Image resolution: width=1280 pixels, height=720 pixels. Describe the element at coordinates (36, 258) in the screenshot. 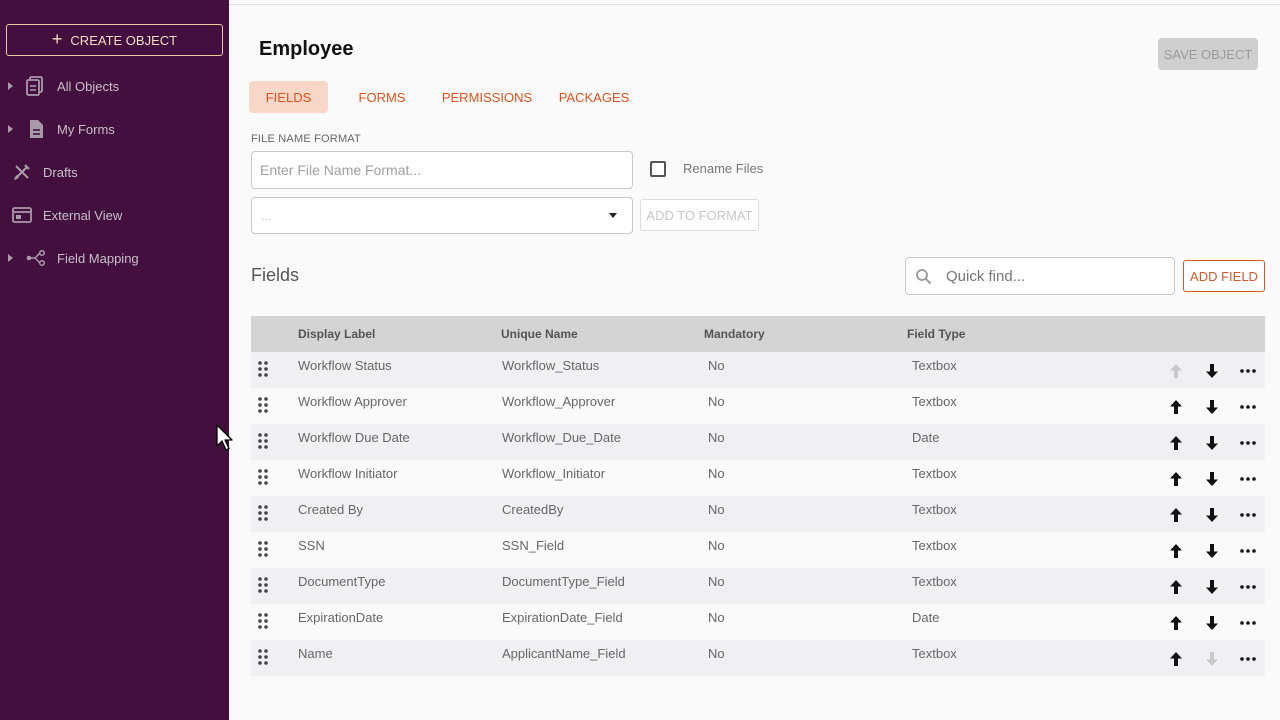

I see `field-mapping-icon` at that location.